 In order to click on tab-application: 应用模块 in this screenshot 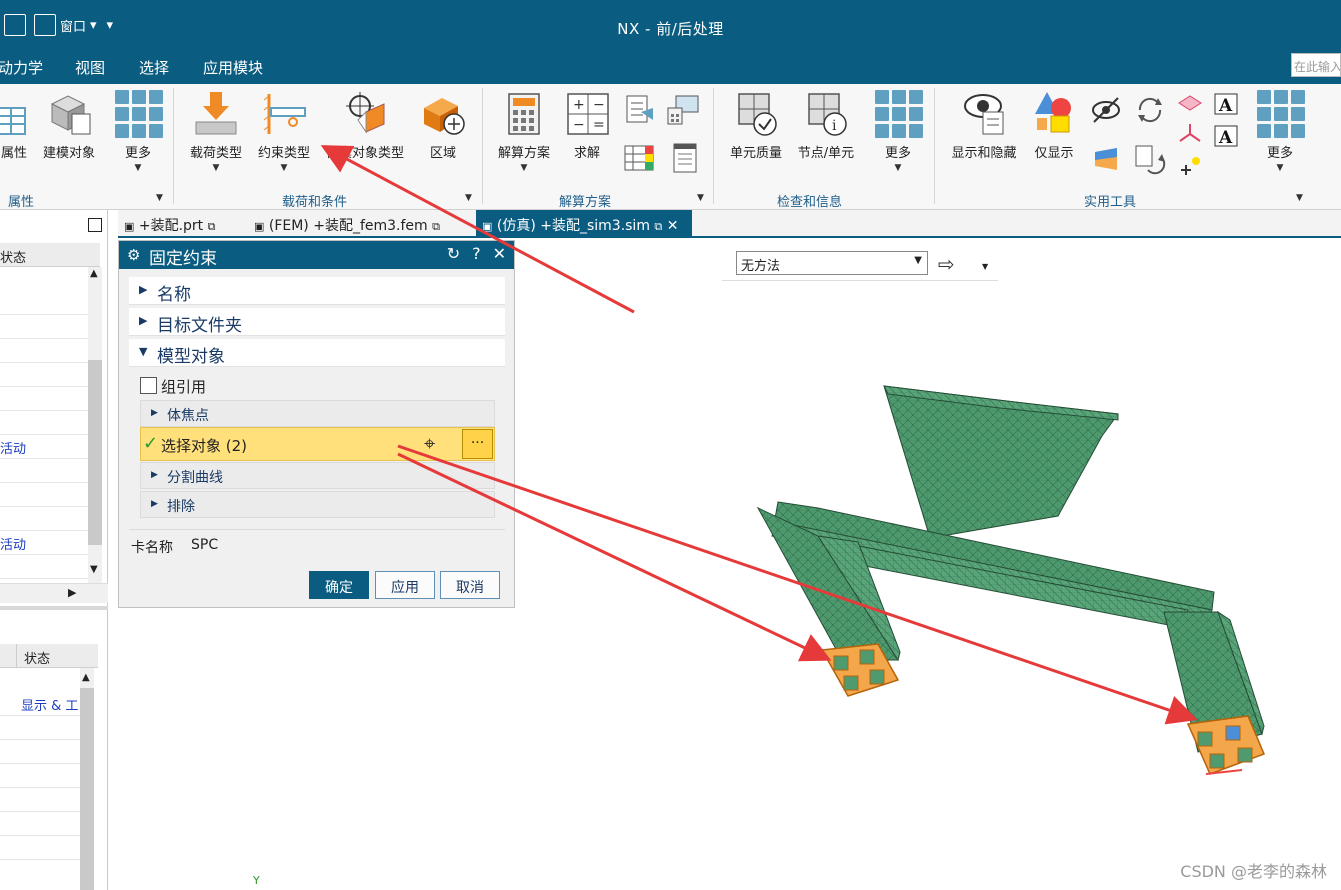, I will do `click(233, 67)`.